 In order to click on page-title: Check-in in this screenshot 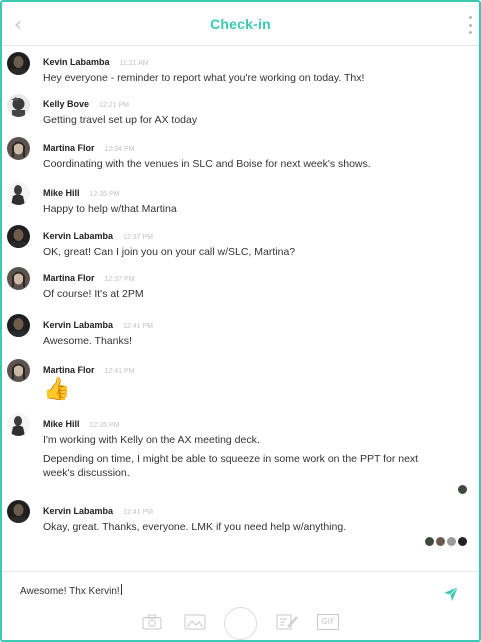, I will do `click(240, 23)`.